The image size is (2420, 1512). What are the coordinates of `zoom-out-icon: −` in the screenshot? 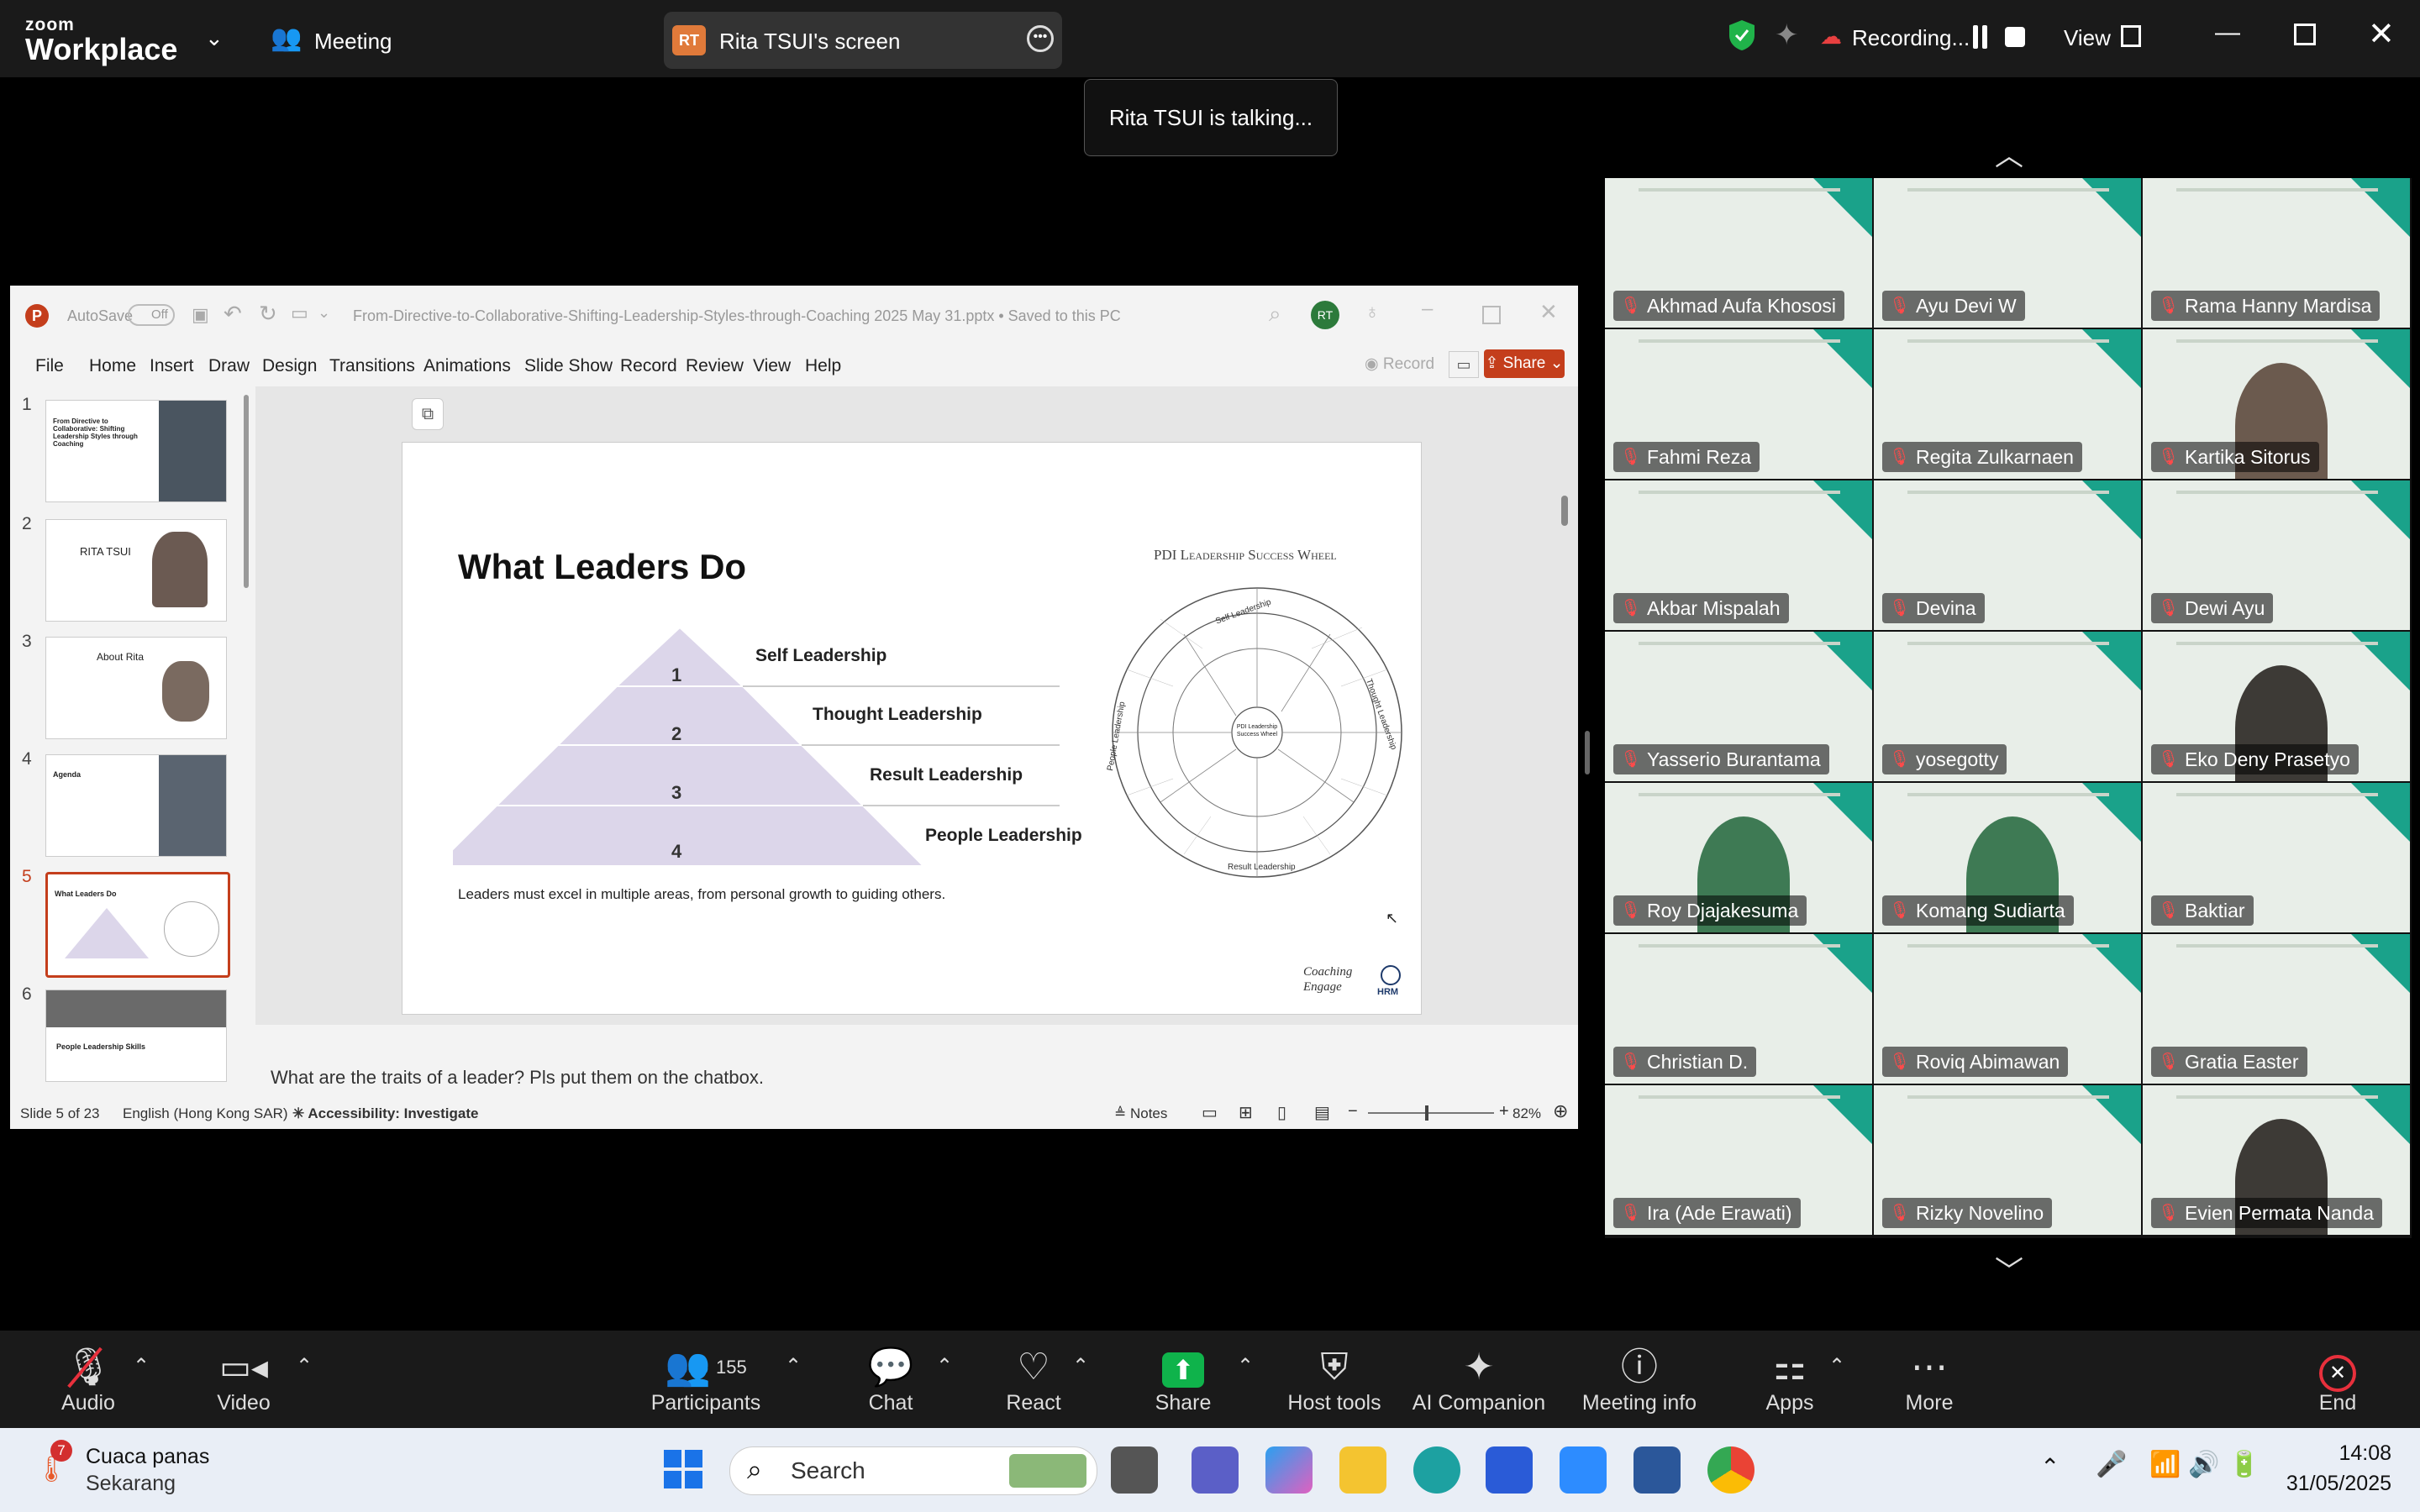 It's located at (1353, 1111).